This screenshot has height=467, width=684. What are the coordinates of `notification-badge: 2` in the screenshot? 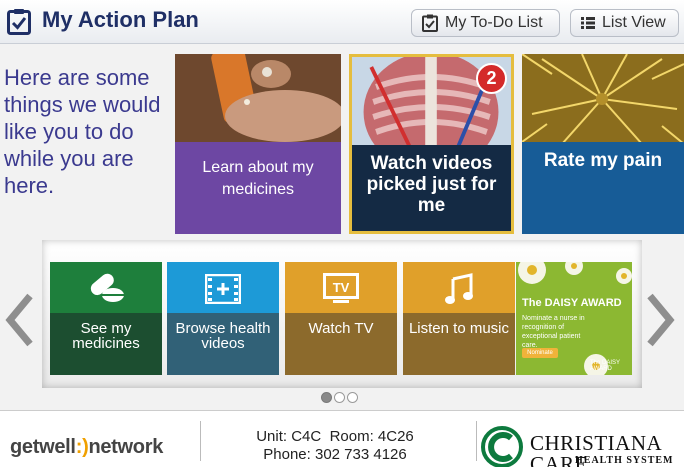 It's located at (491, 78).